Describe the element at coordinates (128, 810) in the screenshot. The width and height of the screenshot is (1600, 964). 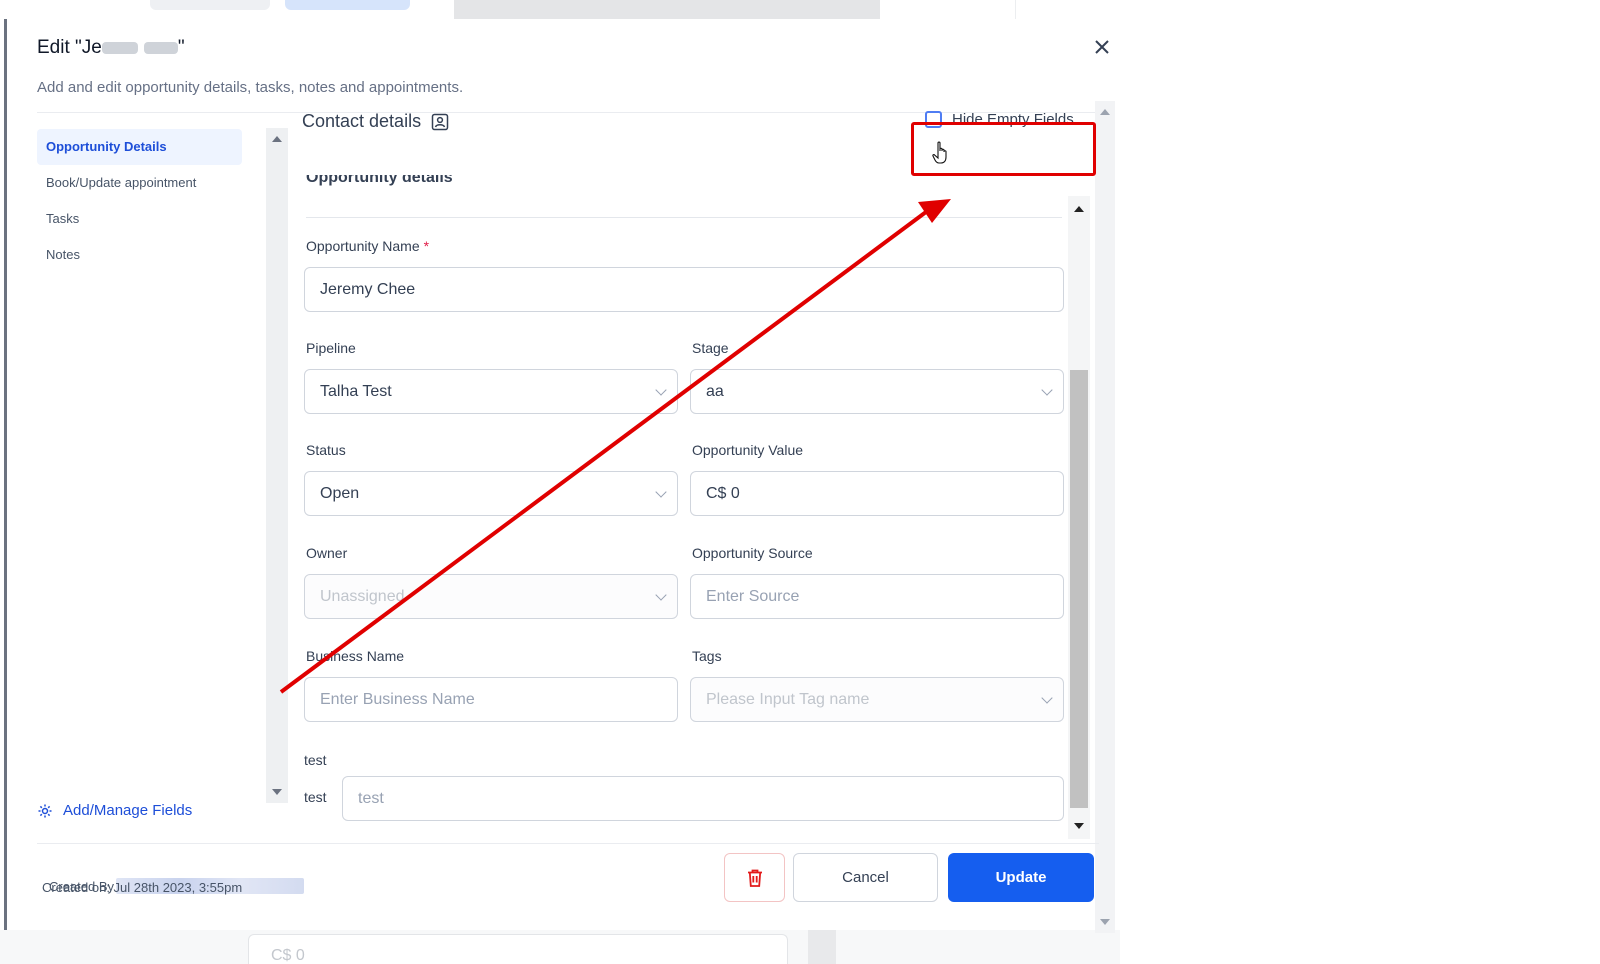
I see `add-manage-fields-label: Add/Manage Fields` at that location.